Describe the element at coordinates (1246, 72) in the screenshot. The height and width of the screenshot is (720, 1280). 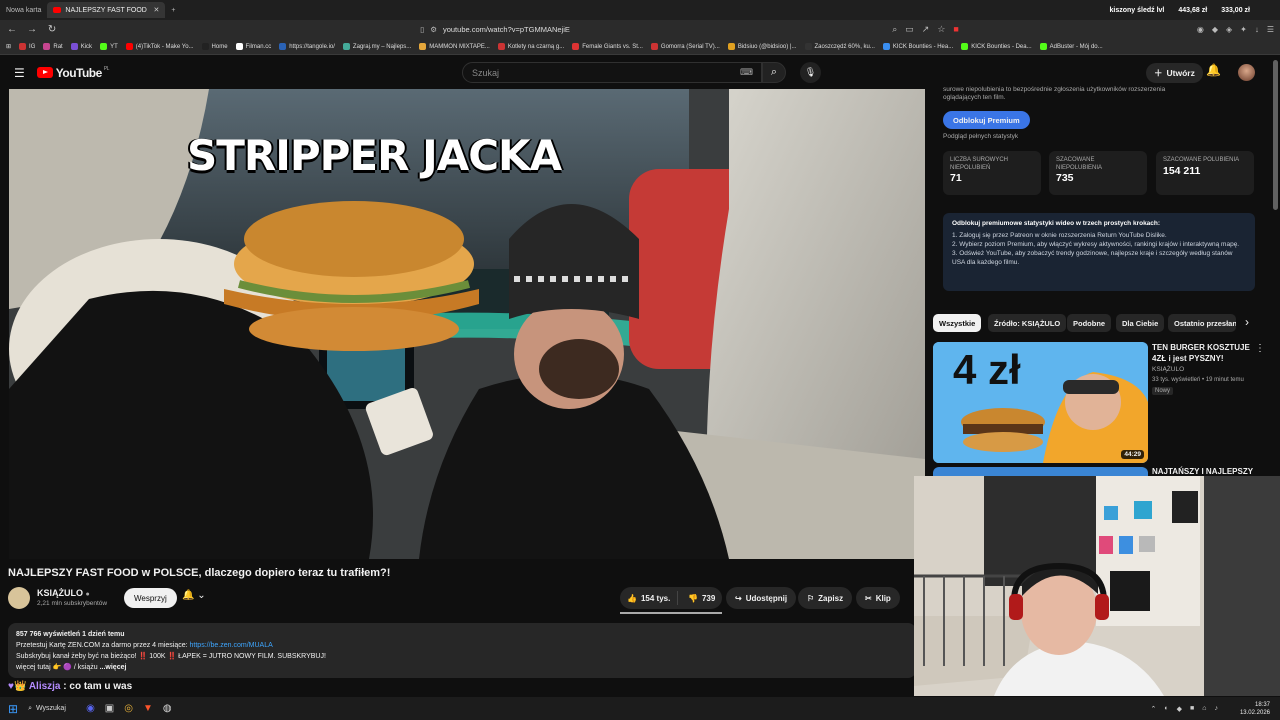
I see `account-avatar` at that location.